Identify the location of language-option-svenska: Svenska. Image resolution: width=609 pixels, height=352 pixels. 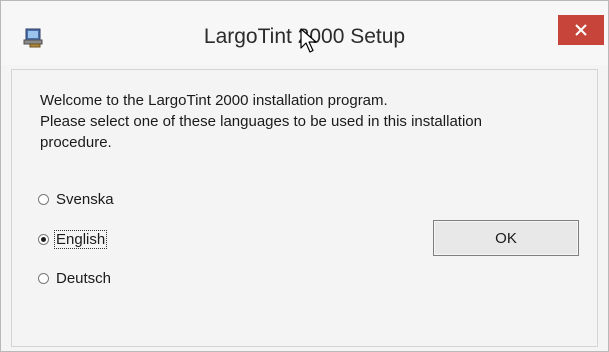
(76, 199).